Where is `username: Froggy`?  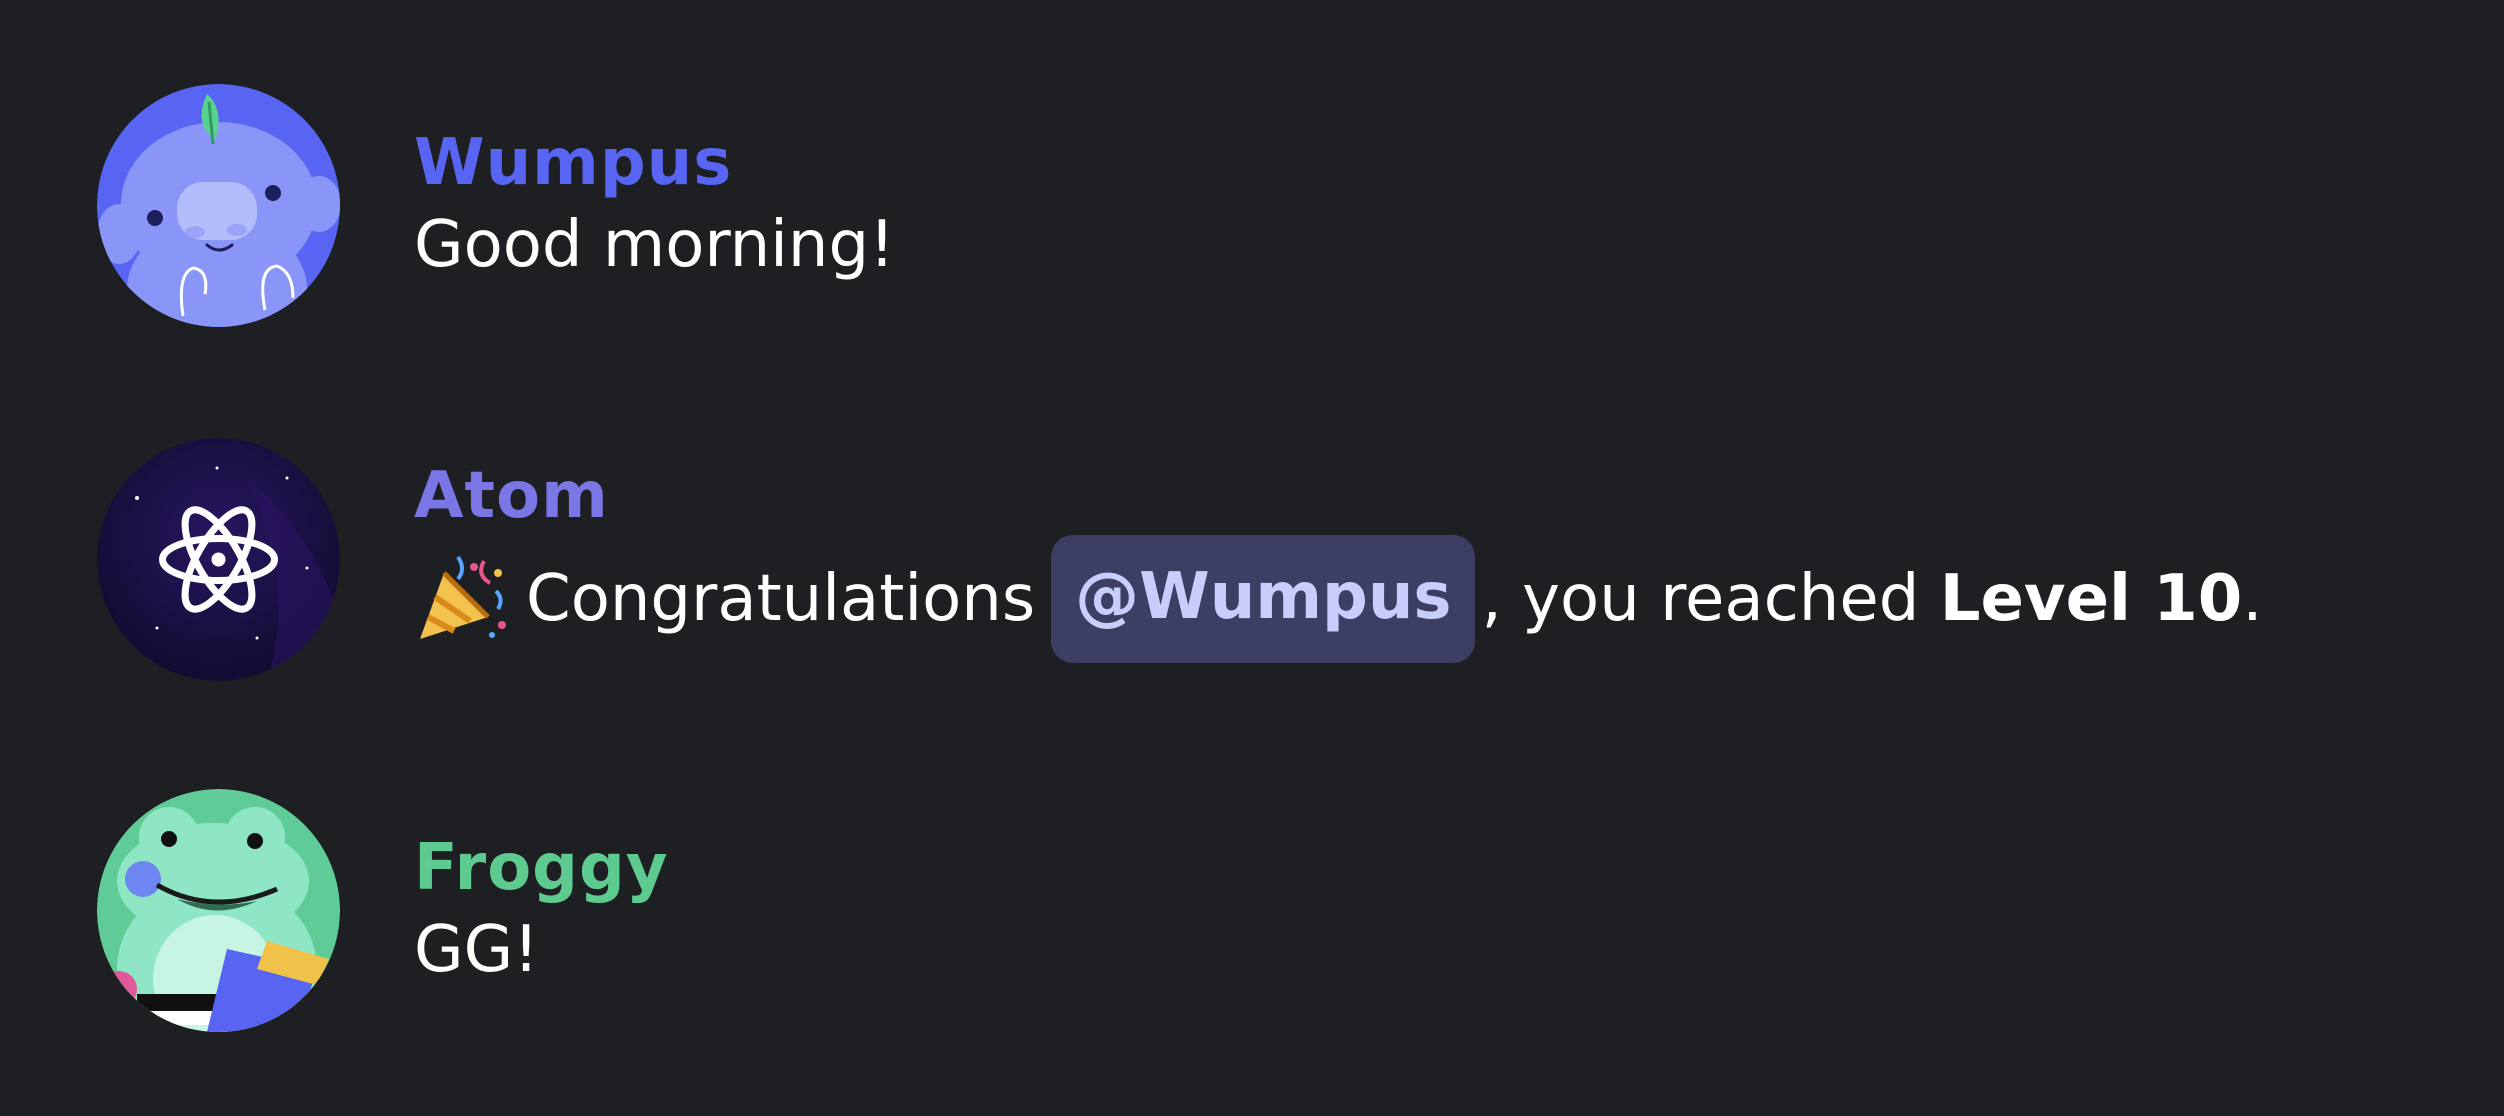 username: Froggy is located at coordinates (541, 868).